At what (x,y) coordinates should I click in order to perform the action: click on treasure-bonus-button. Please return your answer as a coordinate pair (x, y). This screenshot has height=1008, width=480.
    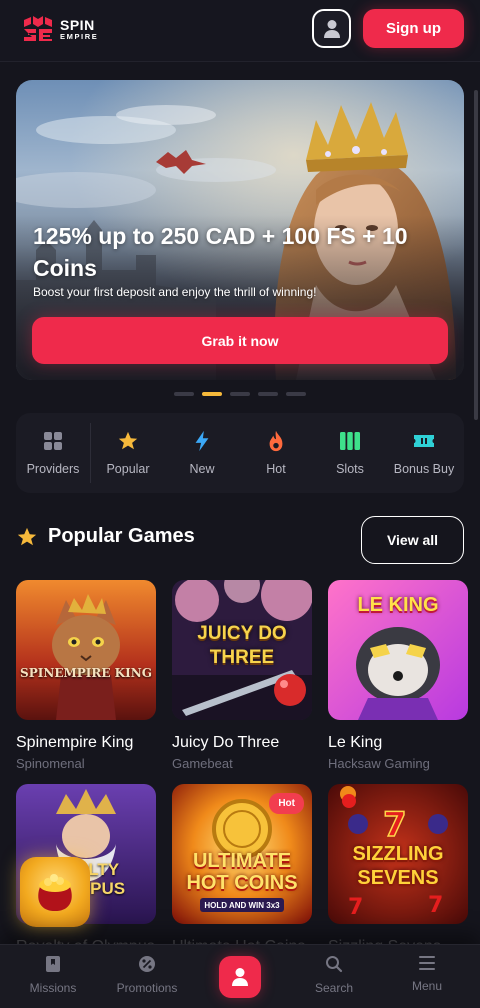
    Looking at the image, I should click on (55, 892).